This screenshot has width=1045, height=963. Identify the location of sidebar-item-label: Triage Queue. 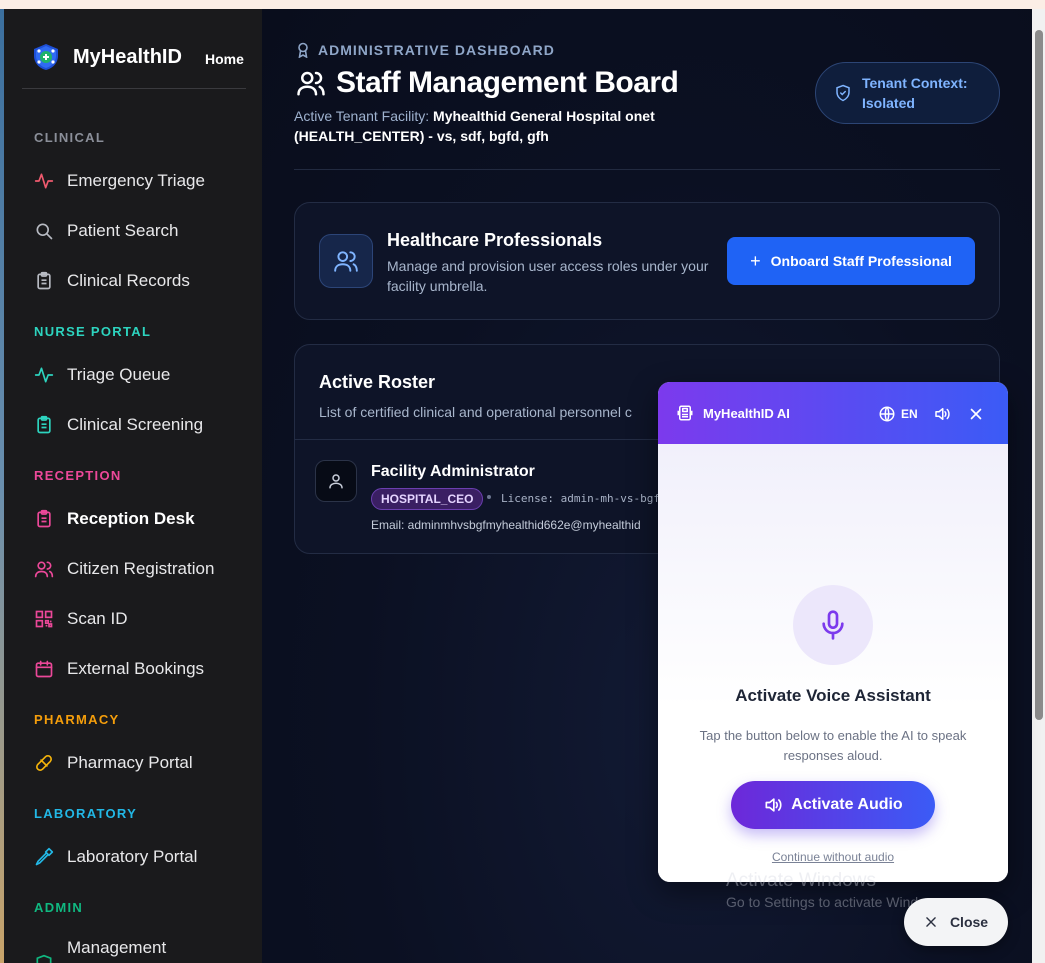
(119, 374).